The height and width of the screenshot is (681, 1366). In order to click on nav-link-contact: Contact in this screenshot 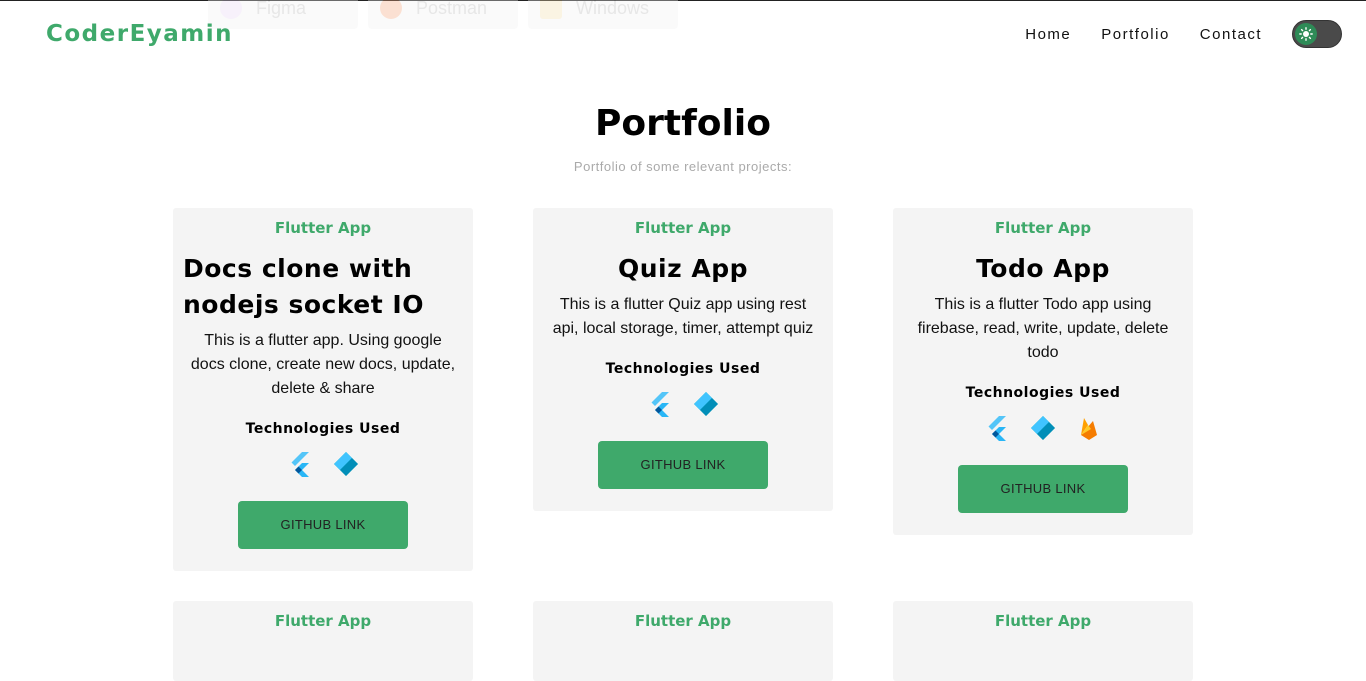, I will do `click(1231, 34)`.